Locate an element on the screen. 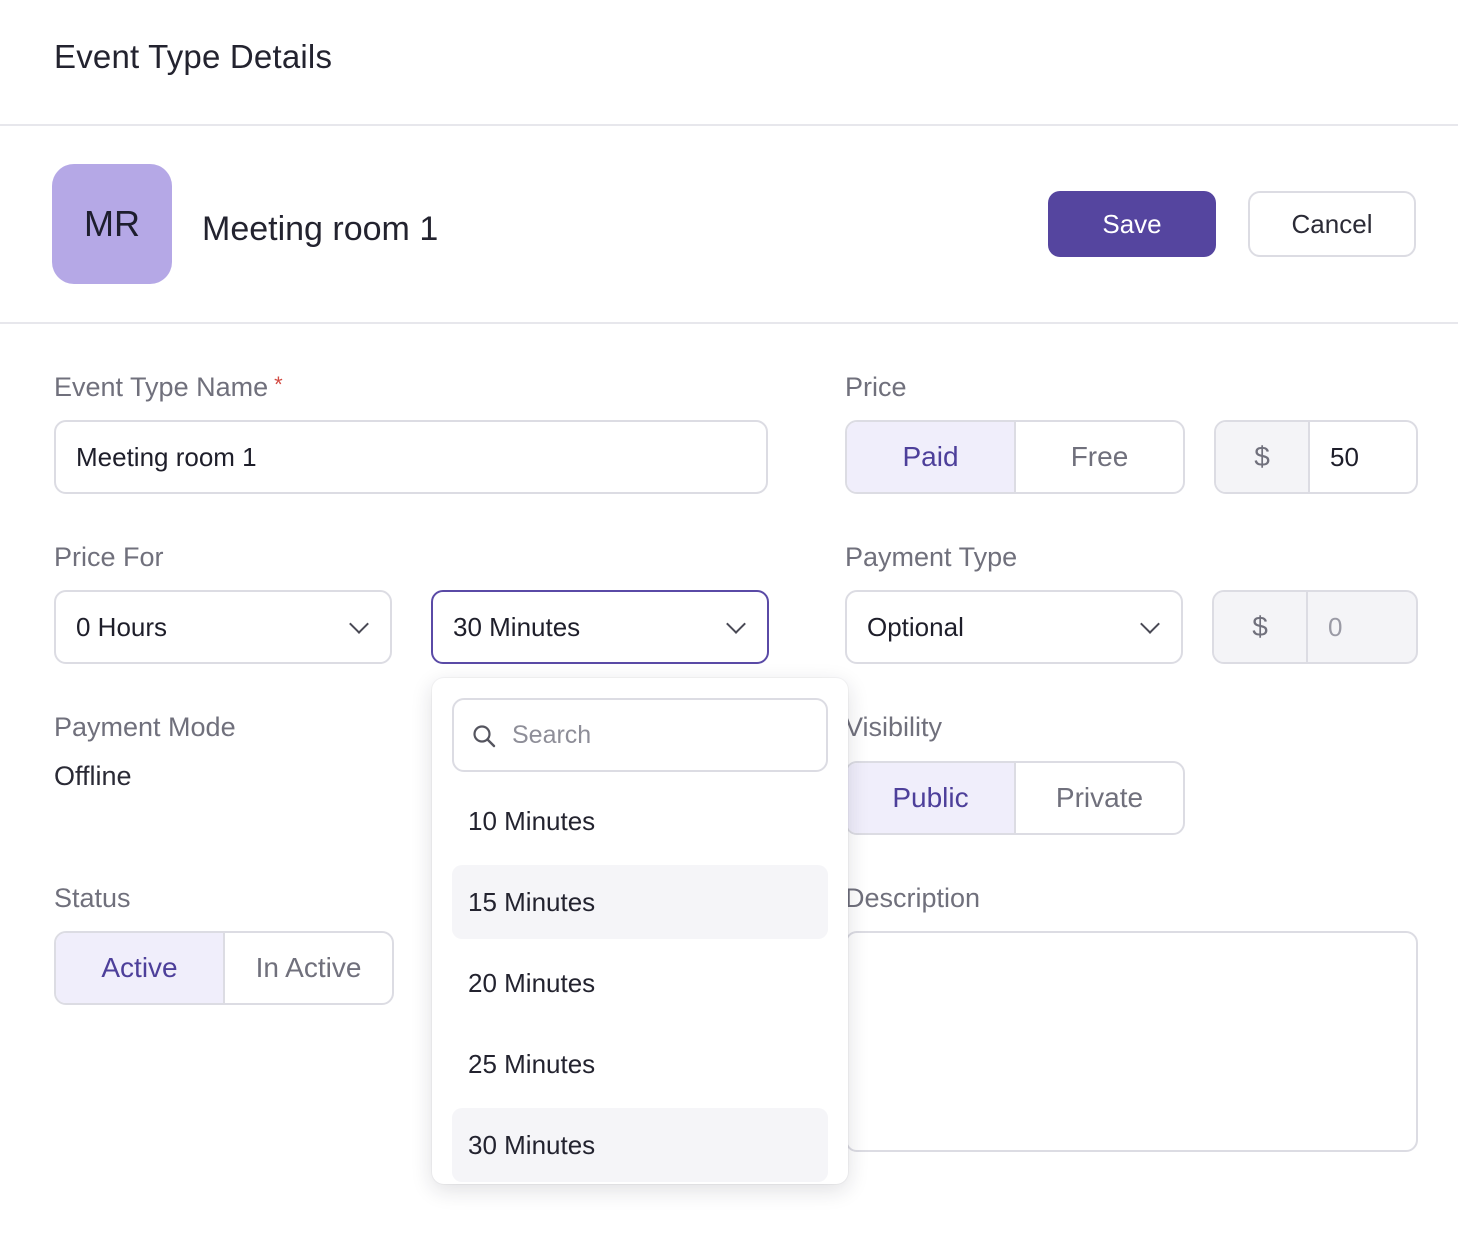 The image size is (1458, 1238). dropdown-option-30-minutes: 30 Minutes is located at coordinates (640, 1145).